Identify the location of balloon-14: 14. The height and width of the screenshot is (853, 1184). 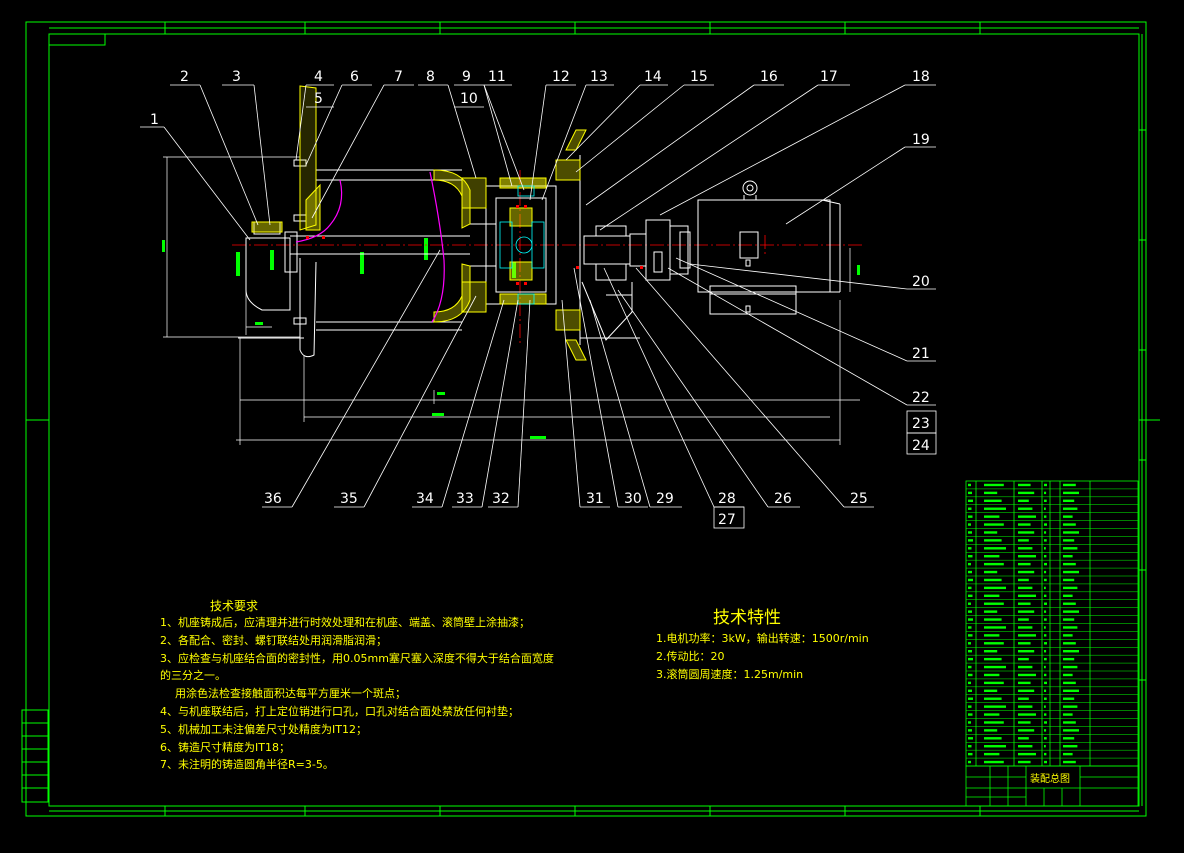
(653, 77).